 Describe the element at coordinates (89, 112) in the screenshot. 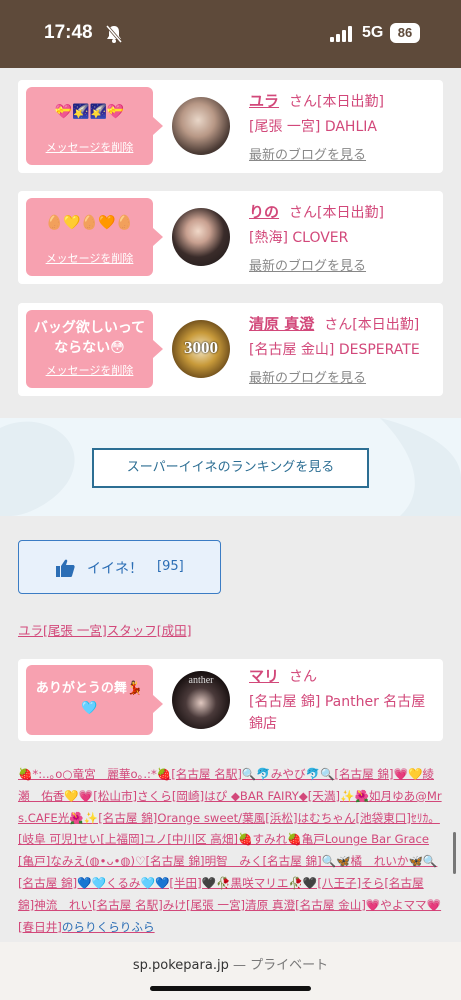

I see `message-text: 💝🌠🌠💝` at that location.